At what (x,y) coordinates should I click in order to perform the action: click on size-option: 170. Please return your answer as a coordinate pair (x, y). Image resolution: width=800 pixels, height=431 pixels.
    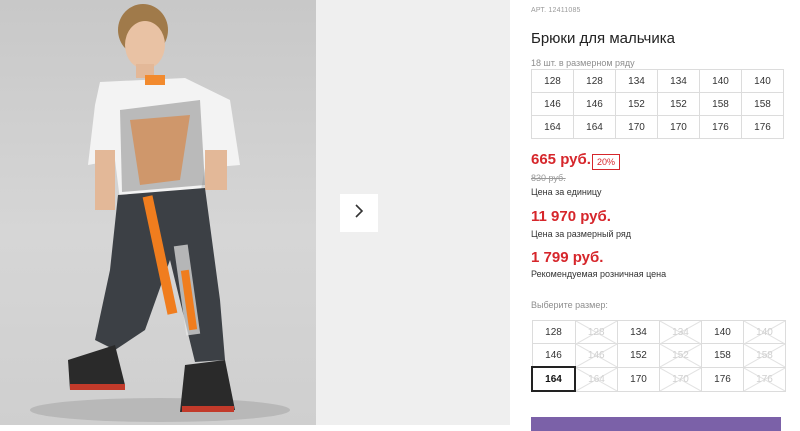
    Looking at the image, I should click on (638, 379).